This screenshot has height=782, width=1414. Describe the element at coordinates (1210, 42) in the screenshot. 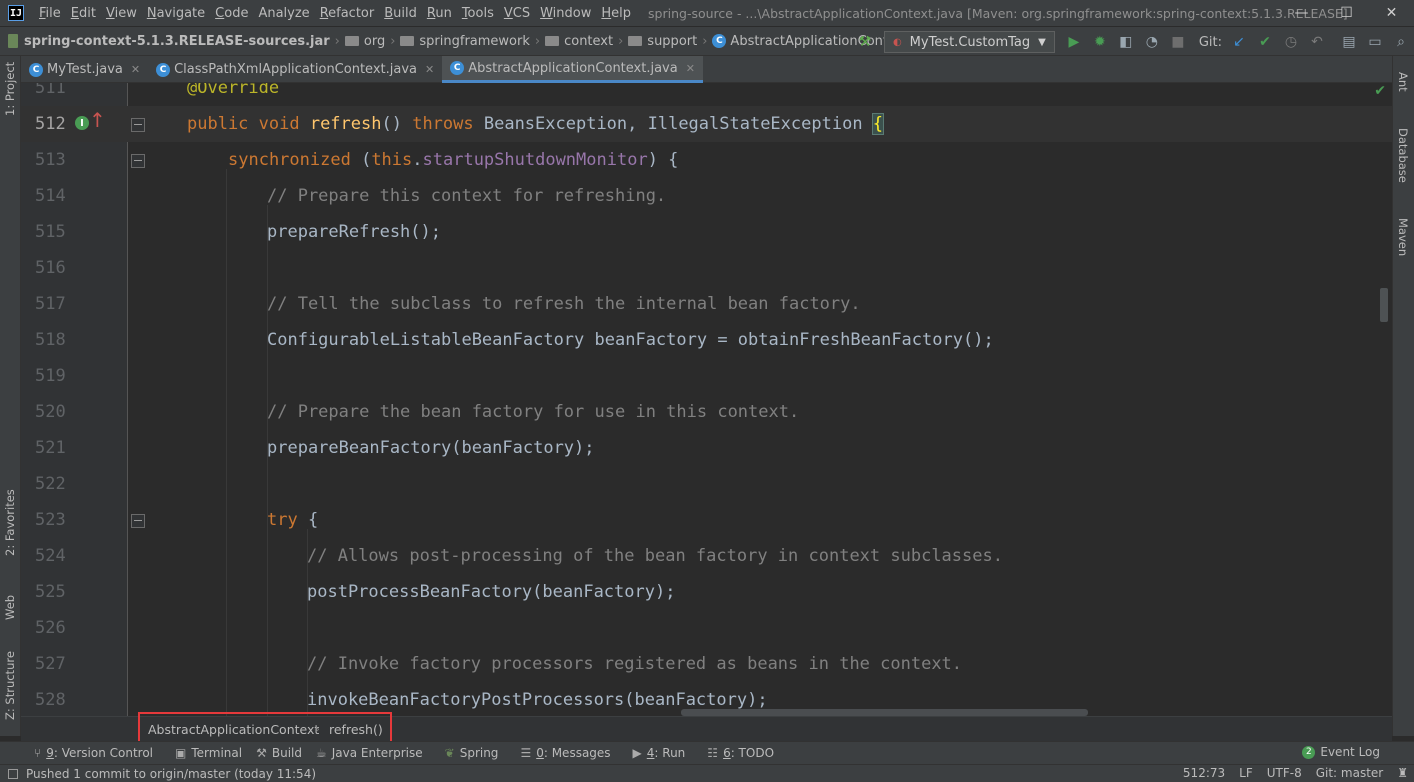

I see `git-label: Git:` at that location.